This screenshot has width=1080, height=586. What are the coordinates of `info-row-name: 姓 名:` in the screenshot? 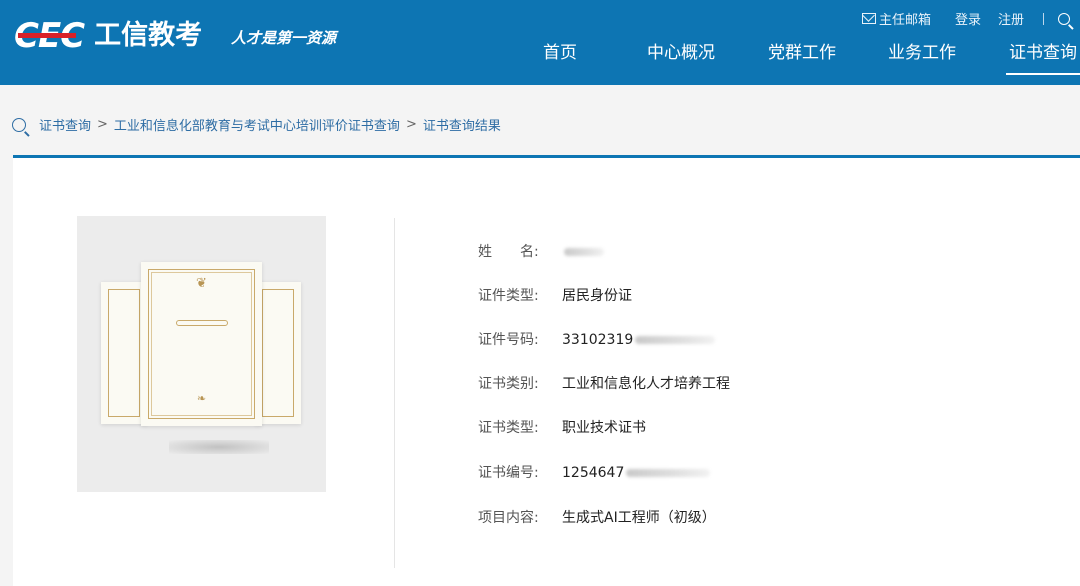 It's located at (541, 252).